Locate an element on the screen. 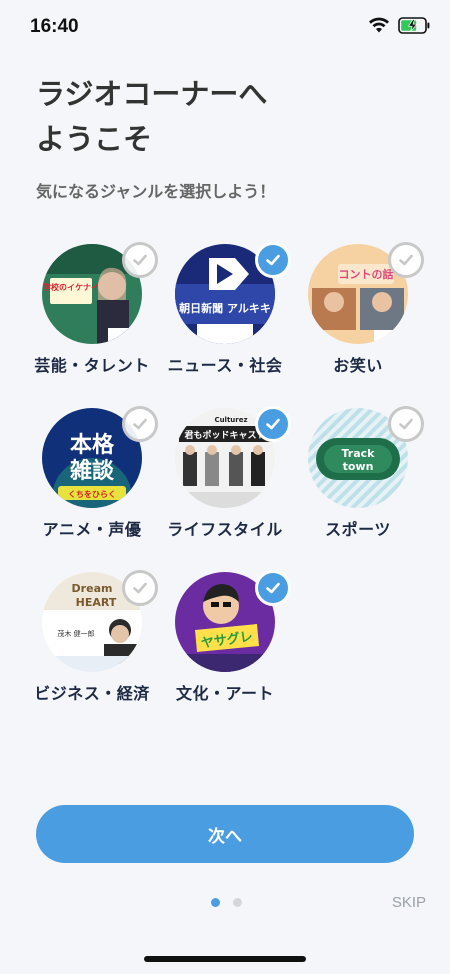 This screenshot has height=974, width=450. welcome-title: ラジオコーナーへ ようこそ is located at coordinates (152, 116).